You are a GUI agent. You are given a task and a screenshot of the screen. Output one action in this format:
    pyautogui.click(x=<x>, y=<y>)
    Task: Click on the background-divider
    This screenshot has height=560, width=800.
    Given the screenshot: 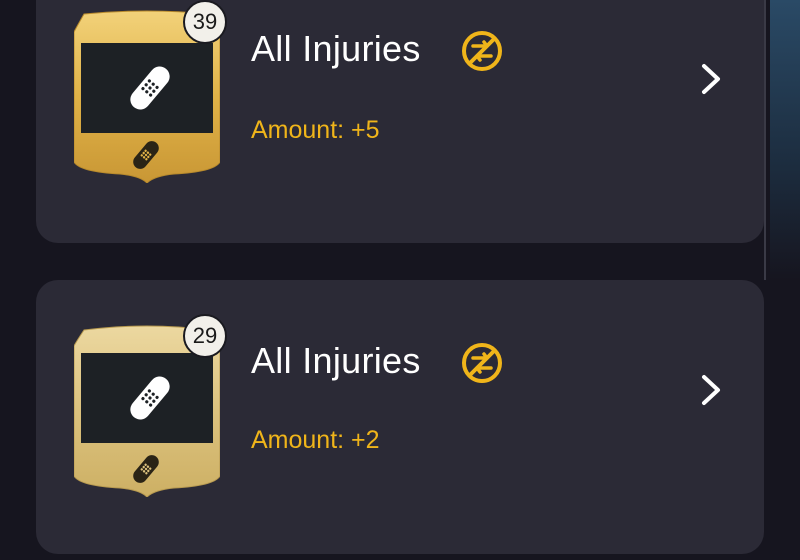 What is the action you would take?
    pyautogui.click(x=765, y=140)
    